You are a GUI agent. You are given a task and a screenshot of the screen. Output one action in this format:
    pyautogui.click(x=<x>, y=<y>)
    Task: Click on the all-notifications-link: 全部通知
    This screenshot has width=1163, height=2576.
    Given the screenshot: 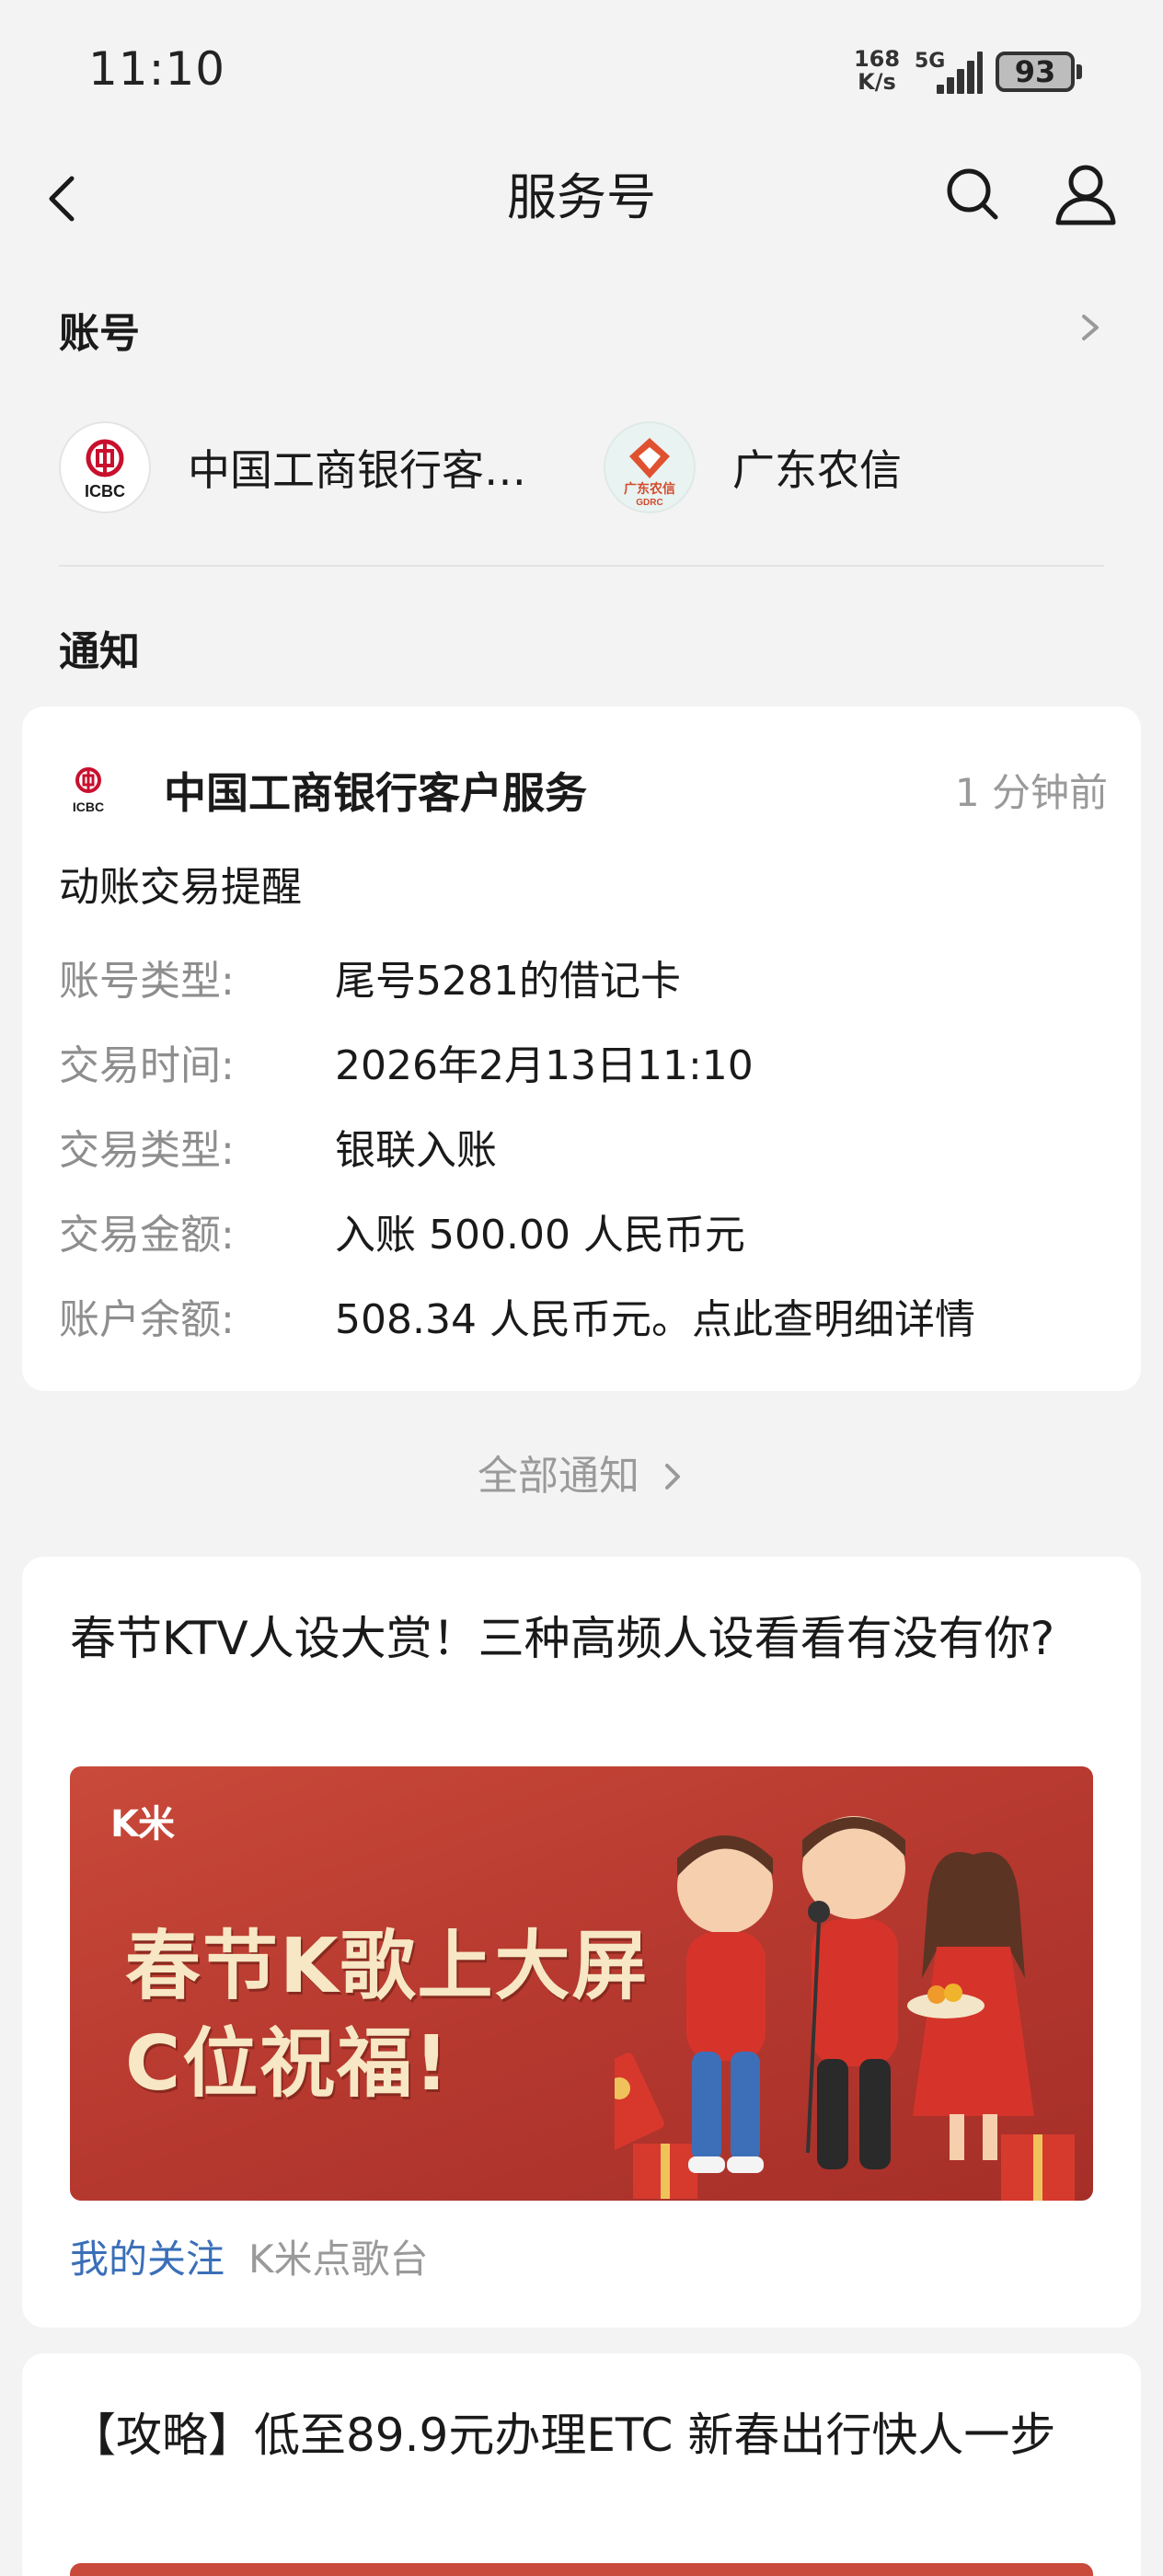 What is the action you would take?
    pyautogui.click(x=581, y=1472)
    